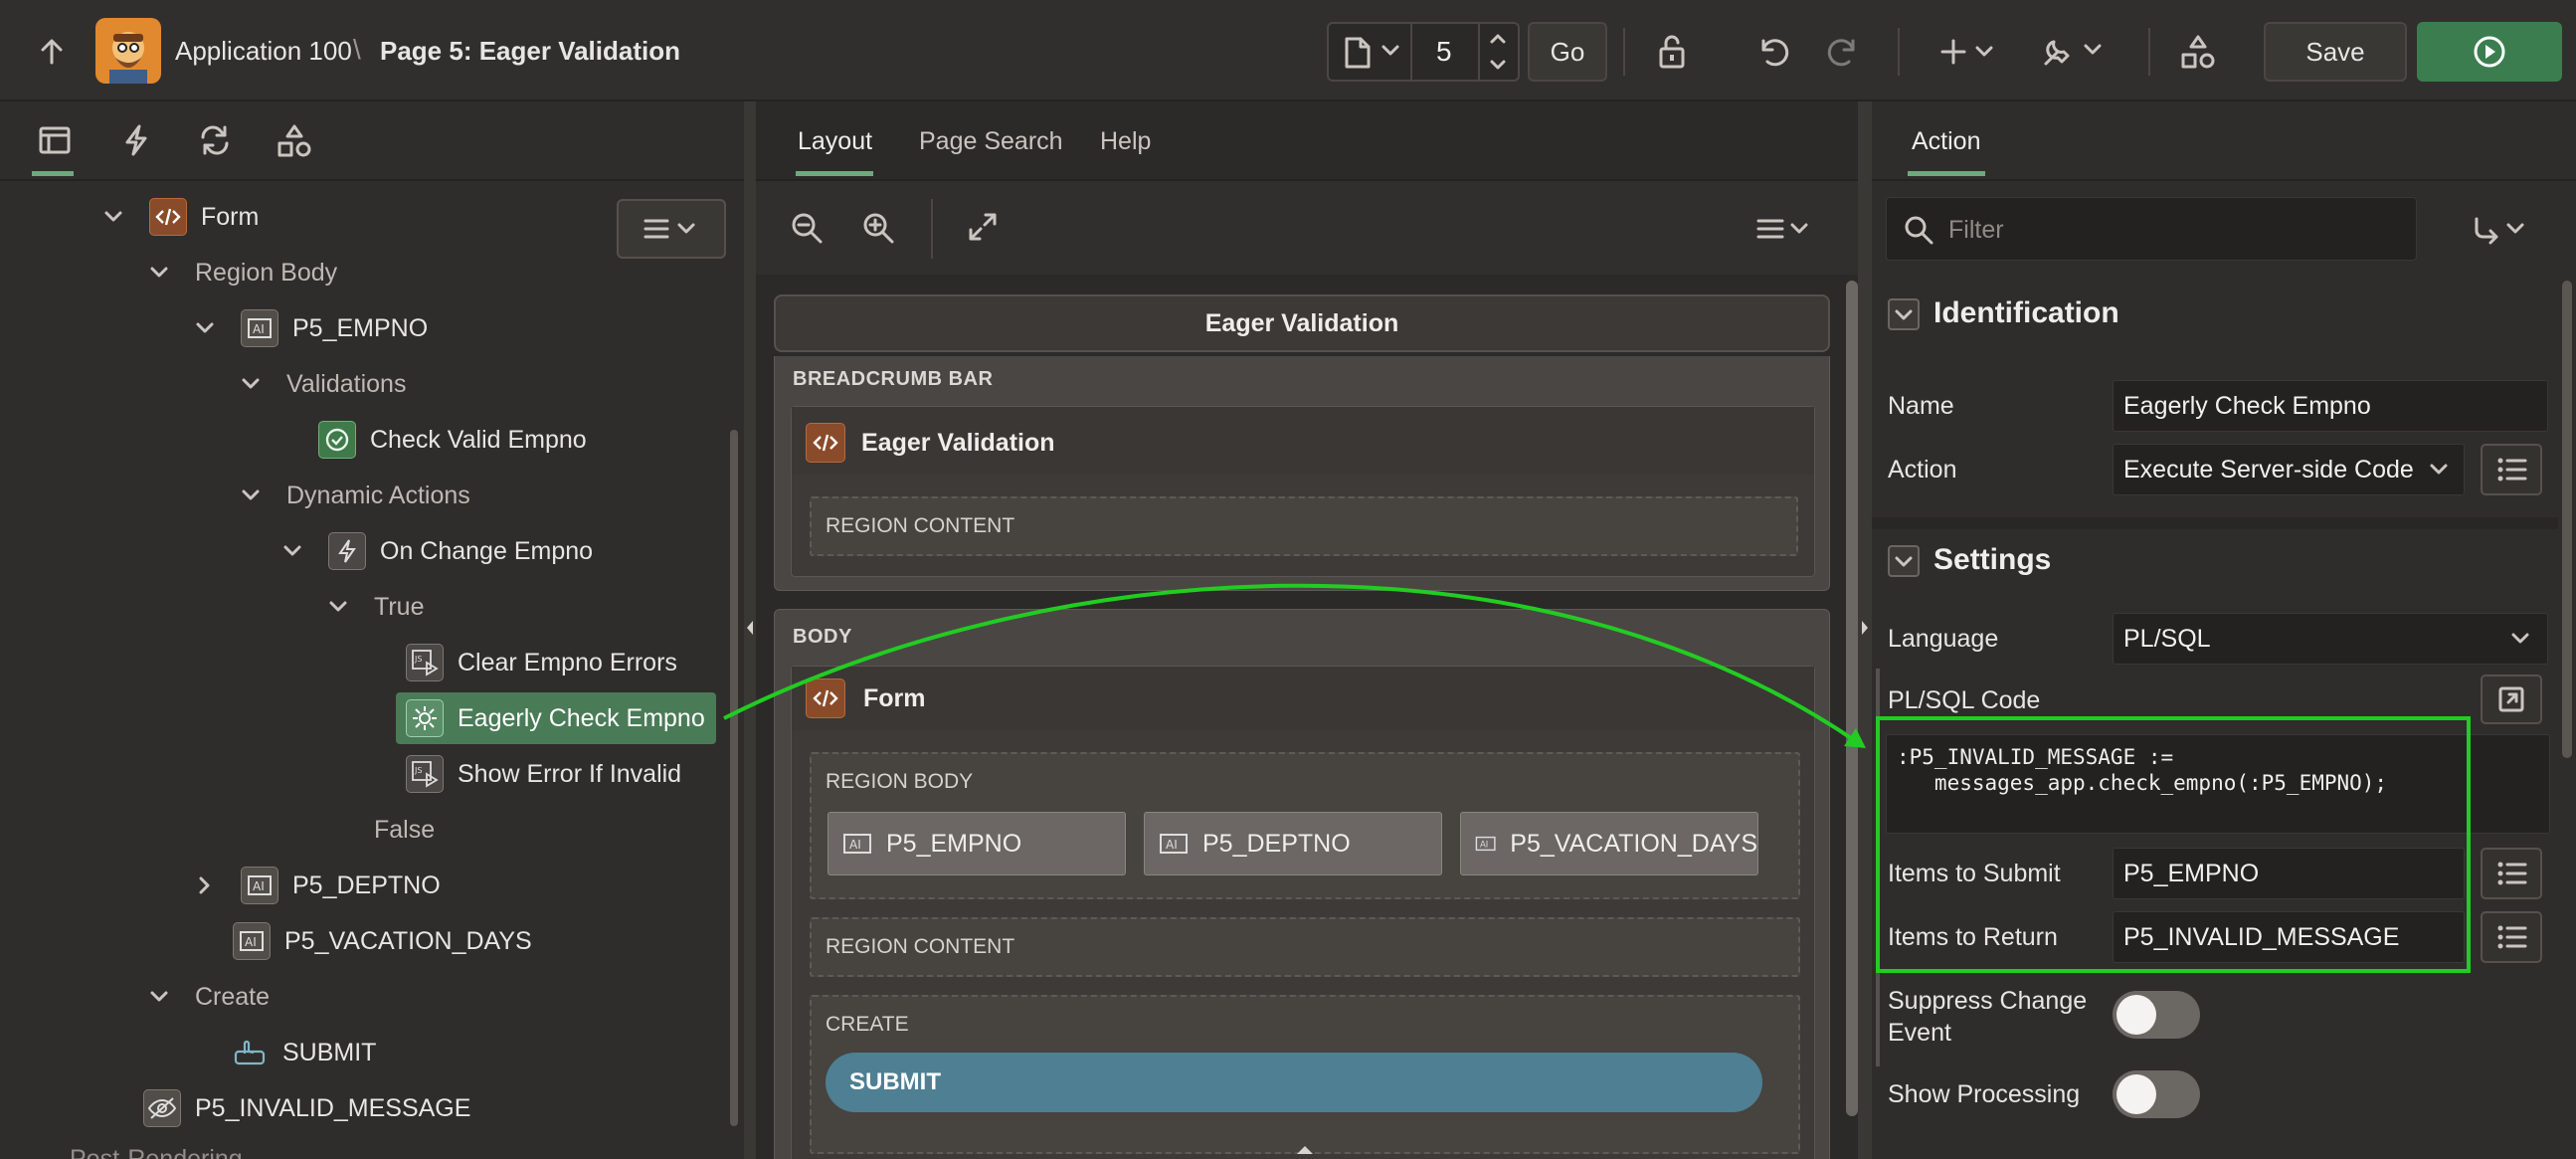 This screenshot has width=2576, height=1159. What do you see at coordinates (2289, 469) in the screenshot?
I see `action-select: Execute Server-side Code` at bounding box center [2289, 469].